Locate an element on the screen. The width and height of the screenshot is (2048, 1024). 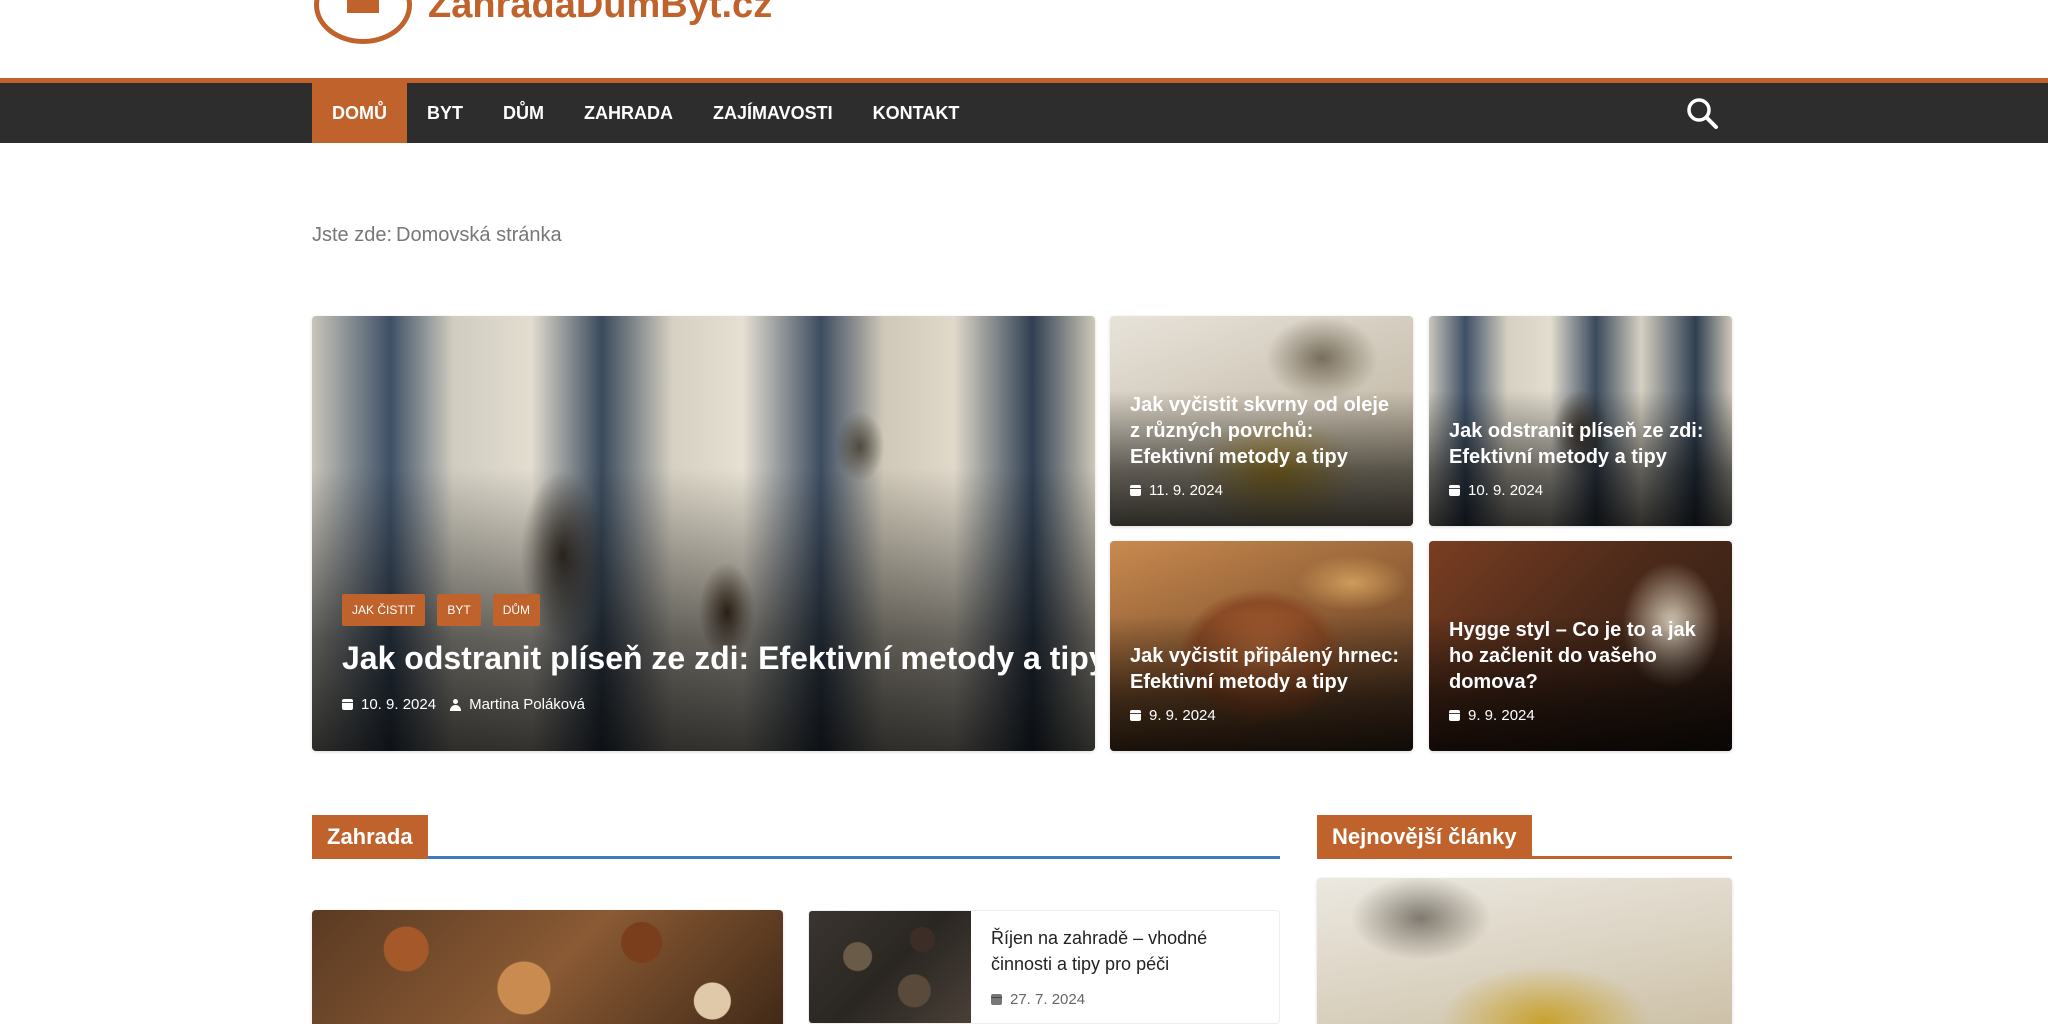
section-title: Nejnovější články is located at coordinates (1424, 837).